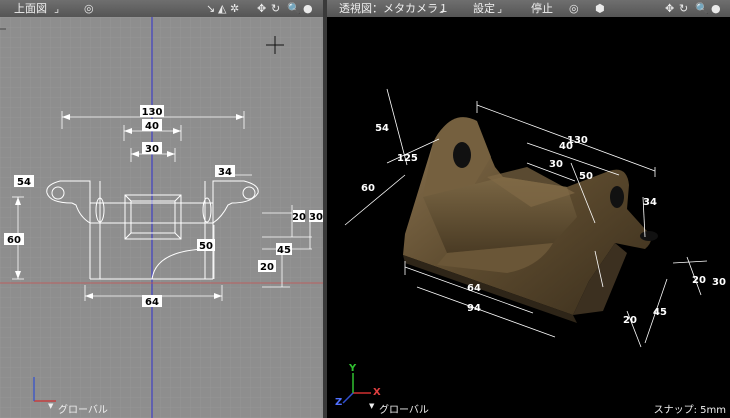 The image size is (730, 418). What do you see at coordinates (284, 250) in the screenshot?
I see `dim-45: 45` at bounding box center [284, 250].